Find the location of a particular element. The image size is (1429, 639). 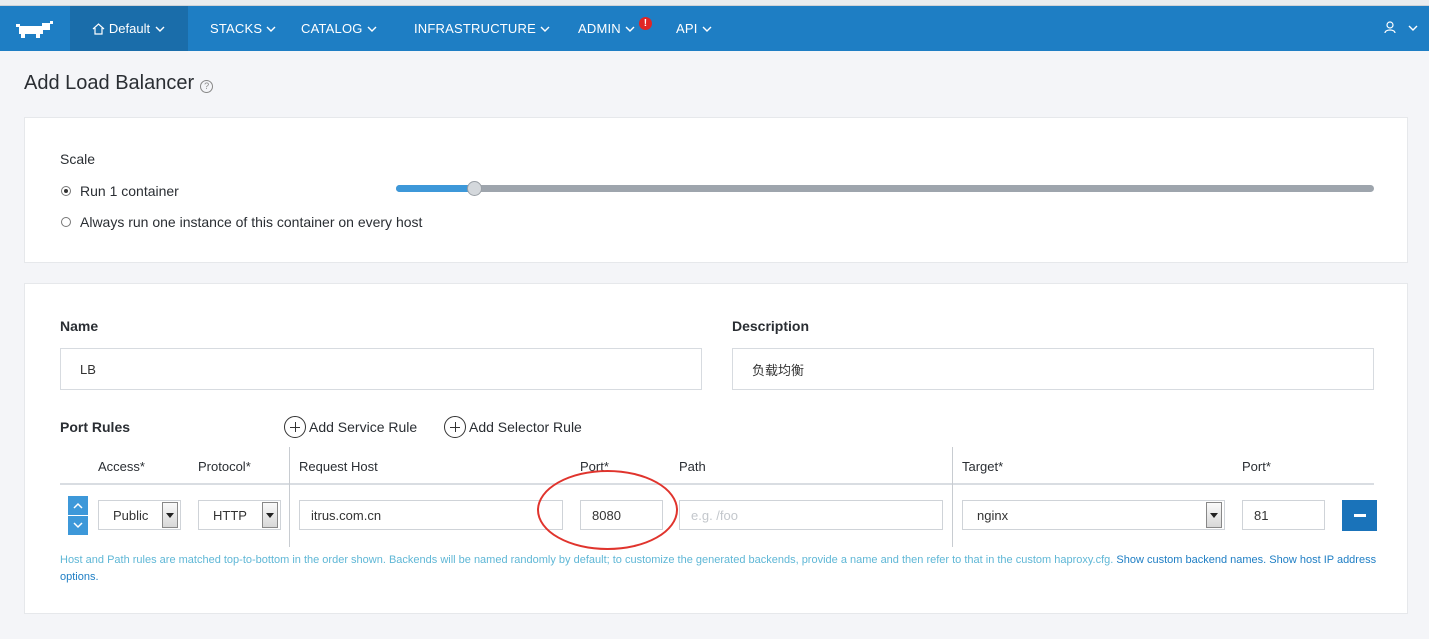

add-selector-rule-button: Add Selector Rule is located at coordinates (513, 427).